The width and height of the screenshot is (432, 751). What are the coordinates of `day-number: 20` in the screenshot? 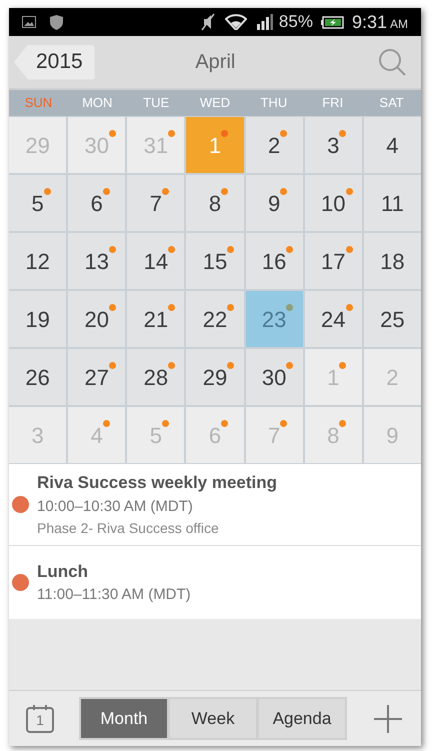 It's located at (96, 319).